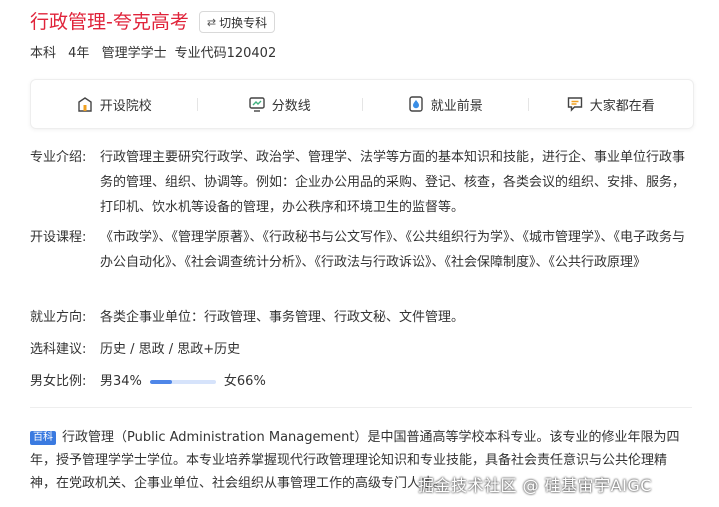  Describe the element at coordinates (134, 53) in the screenshot. I see `meta-degree: 管理学学士` at that location.